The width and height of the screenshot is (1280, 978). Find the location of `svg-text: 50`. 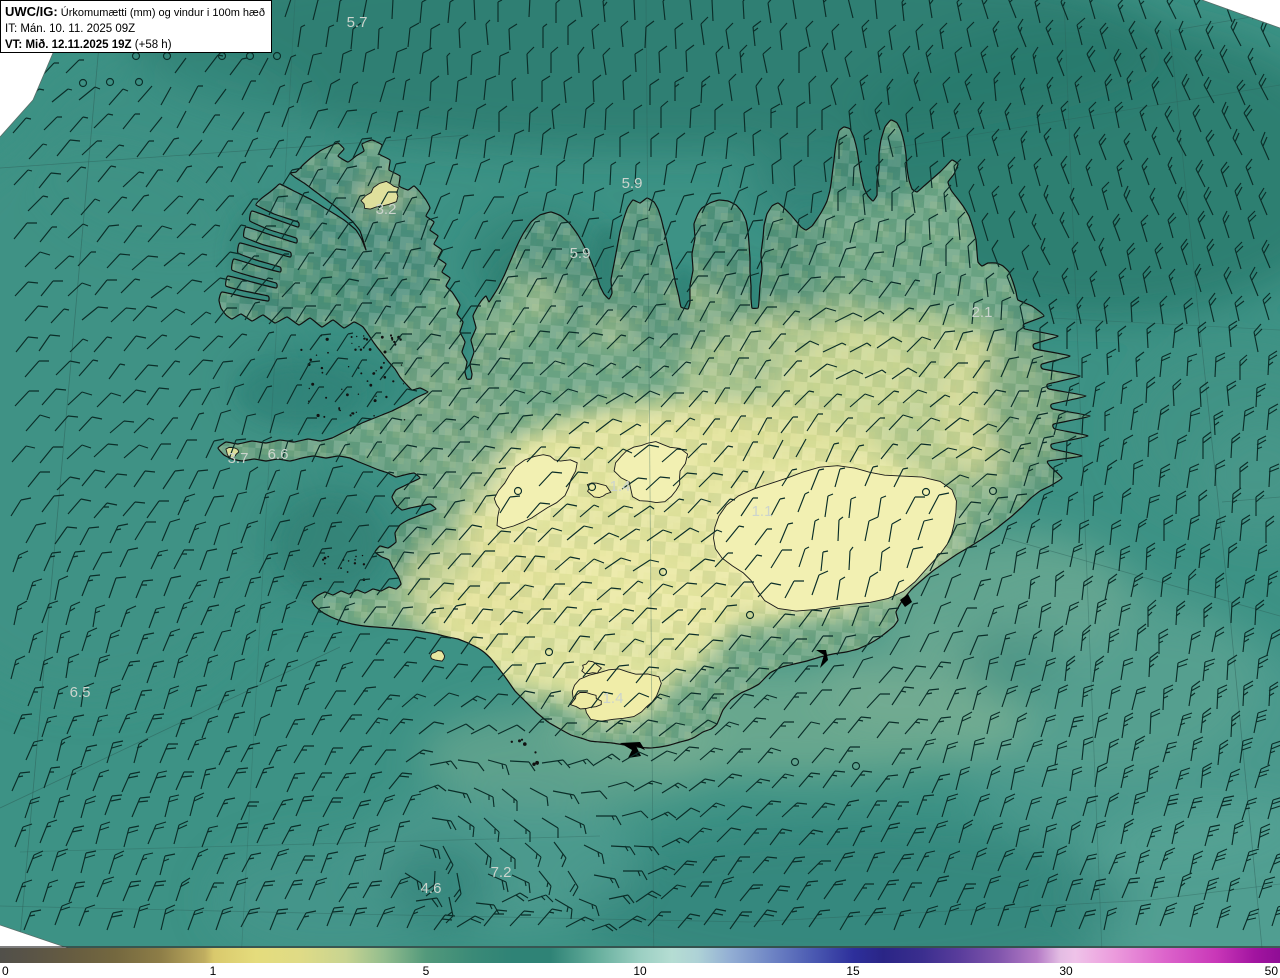

svg-text: 50 is located at coordinates (1272, 971).